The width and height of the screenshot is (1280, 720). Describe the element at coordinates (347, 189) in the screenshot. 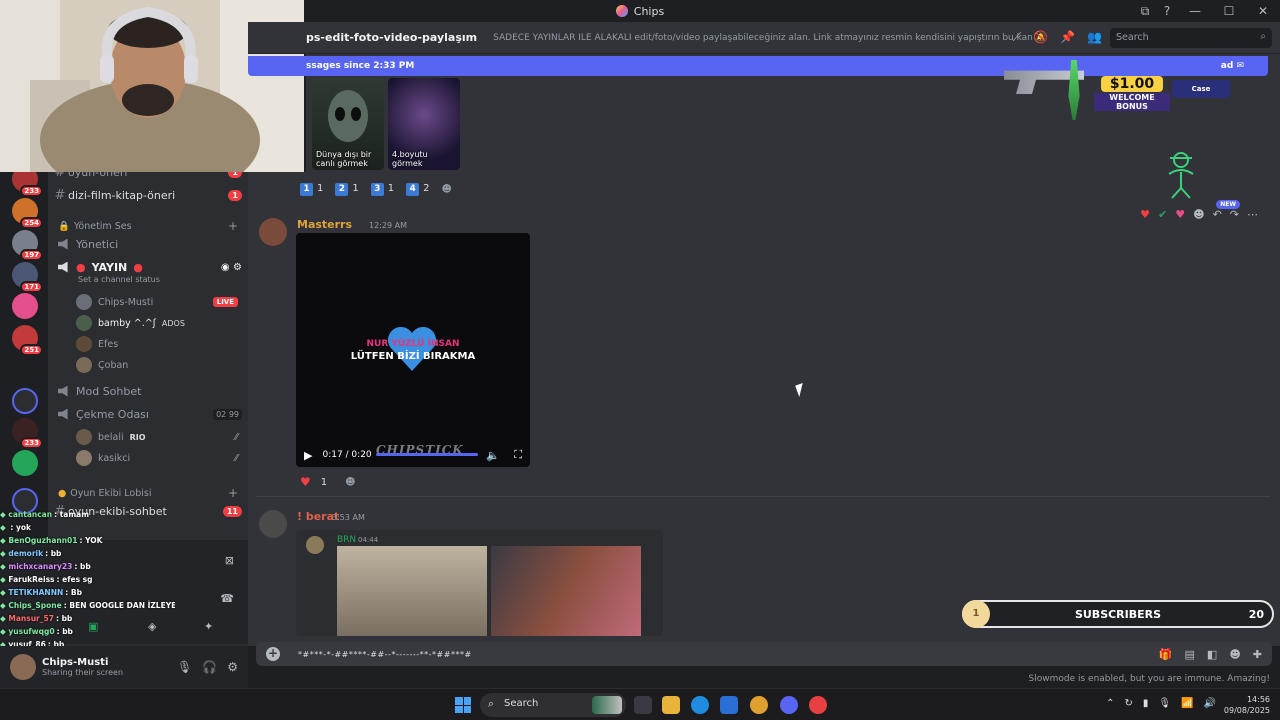

I see `reaction-2: 21` at that location.